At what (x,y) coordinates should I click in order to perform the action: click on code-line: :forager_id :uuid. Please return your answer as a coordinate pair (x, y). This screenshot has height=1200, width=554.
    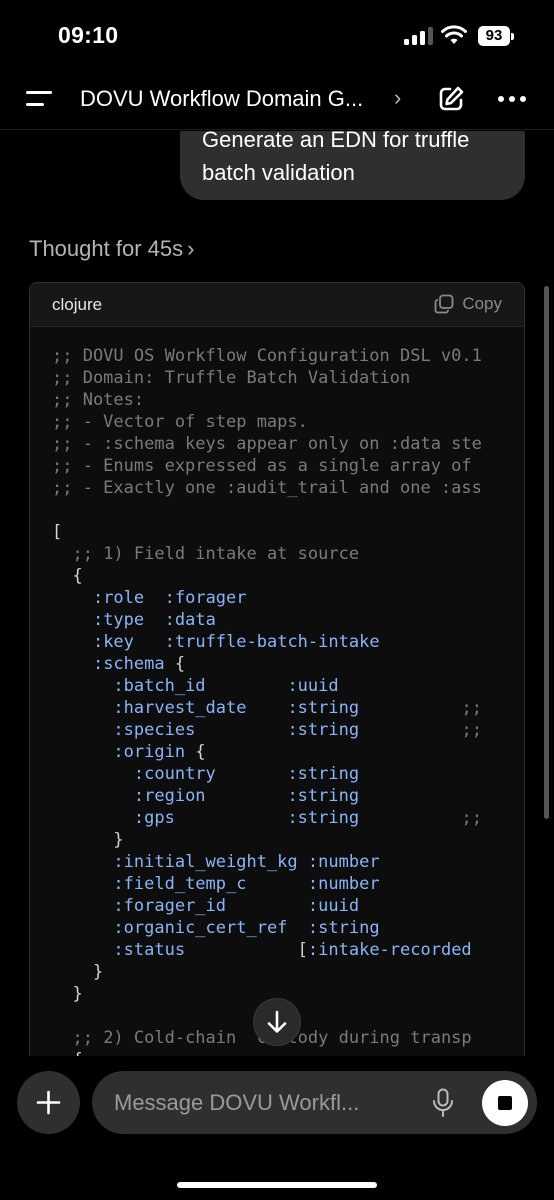
    Looking at the image, I should click on (236, 906).